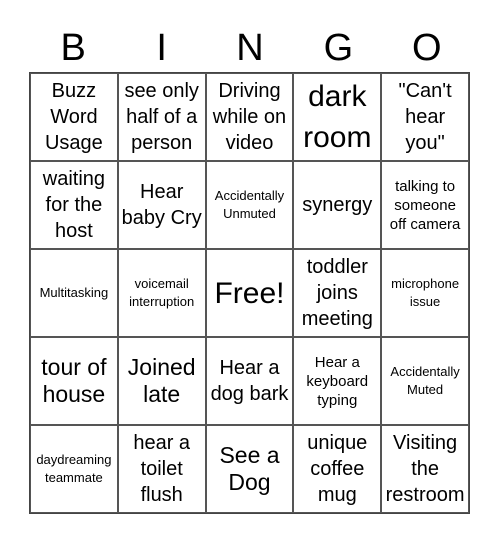  I want to click on bingo-cell: voicemail interruption, so click(161, 293).